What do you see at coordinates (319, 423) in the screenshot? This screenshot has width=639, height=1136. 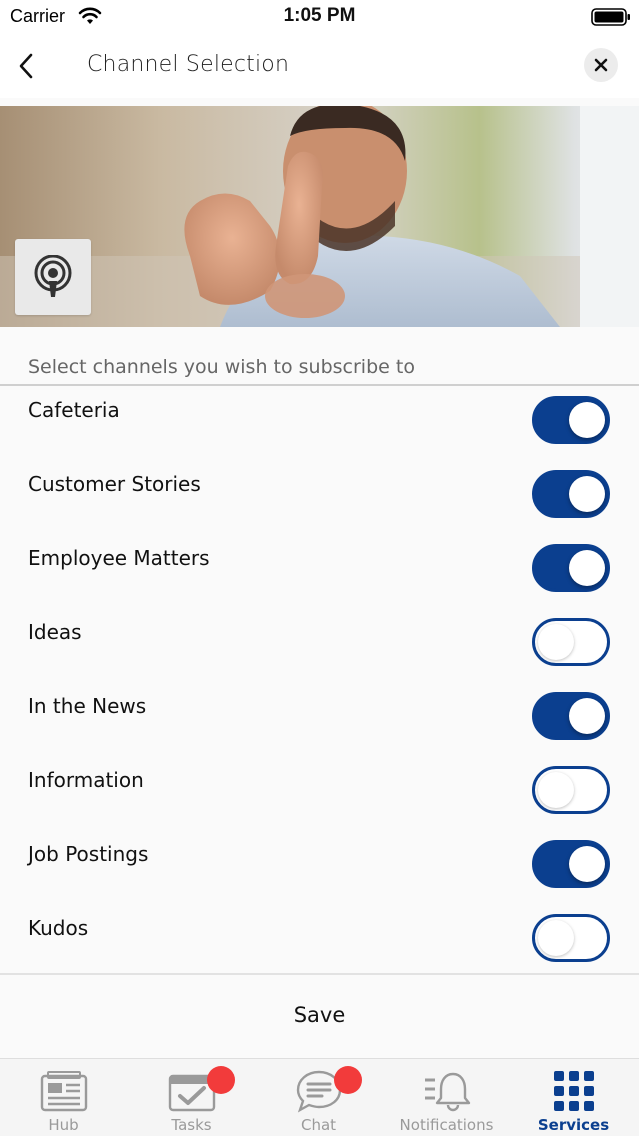 I see `channel-row-cafeteria: Cafeteria` at bounding box center [319, 423].